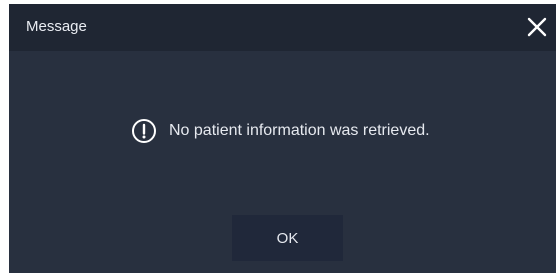  I want to click on message-row: No patient information was retrieved., so click(280, 131).